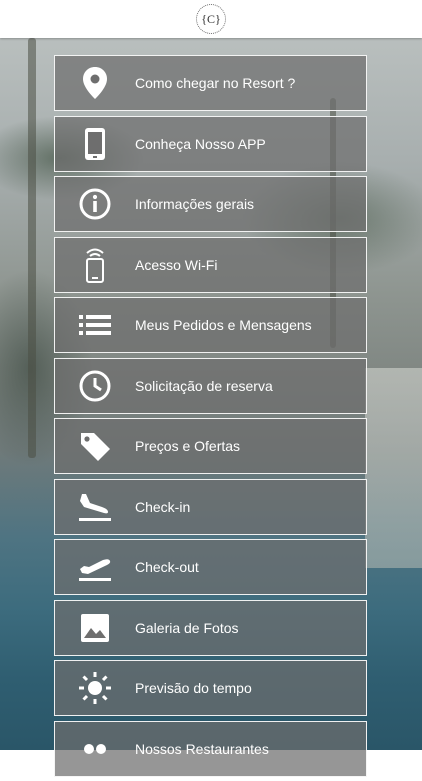 Image resolution: width=422 pixels, height=781 pixels. What do you see at coordinates (95, 749) in the screenshot?
I see `restaurant-icon` at bounding box center [95, 749].